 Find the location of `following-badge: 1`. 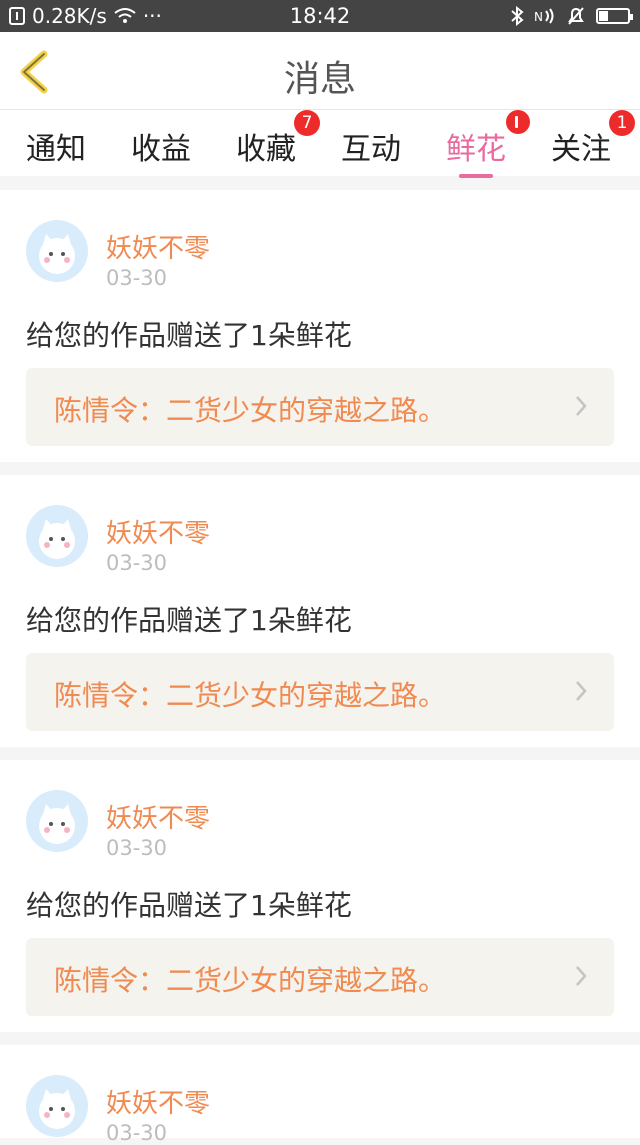

following-badge: 1 is located at coordinates (622, 123).